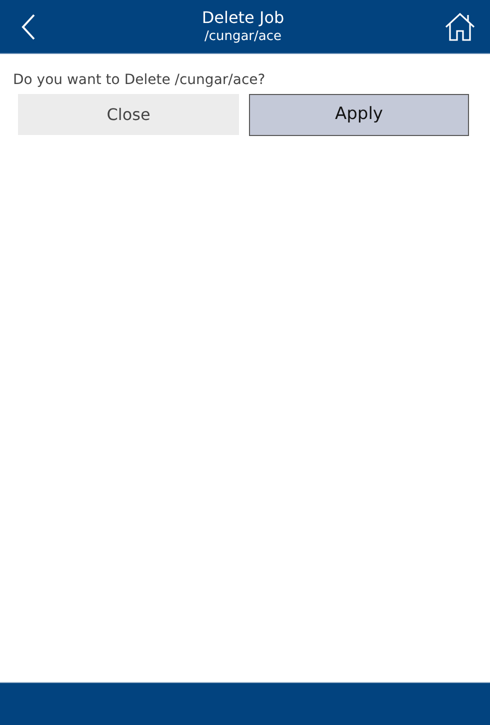 The width and height of the screenshot is (490, 725). What do you see at coordinates (139, 80) in the screenshot?
I see `confirm-message: Do you want to Delete /cungar/ace?` at bounding box center [139, 80].